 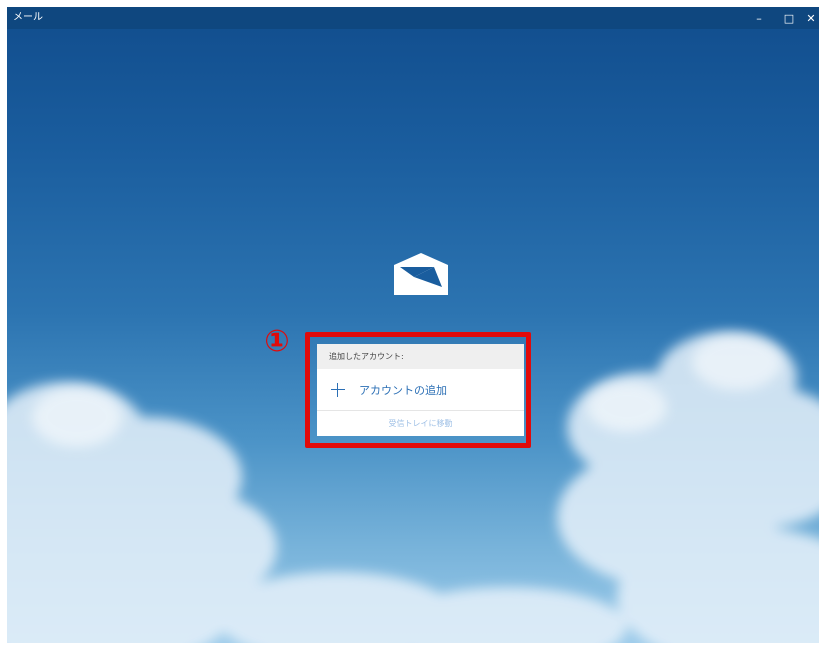 I want to click on added-accounts-header: 追加したアカウント:, so click(x=420, y=356).